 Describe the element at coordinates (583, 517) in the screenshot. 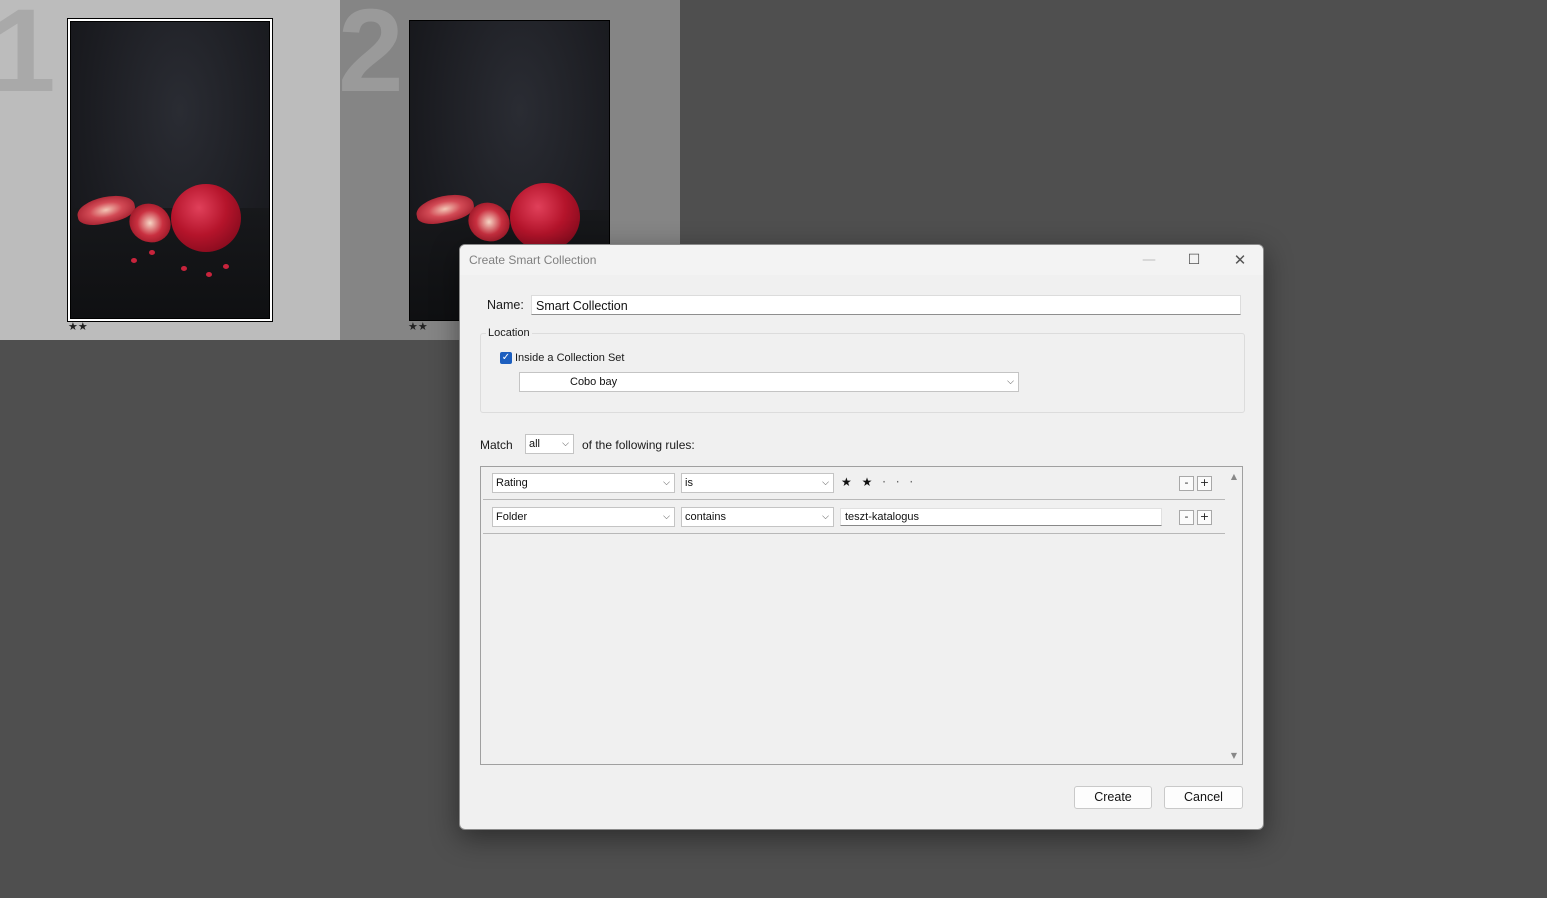

I see `rule-field-dropdown: Folder ⌵` at that location.